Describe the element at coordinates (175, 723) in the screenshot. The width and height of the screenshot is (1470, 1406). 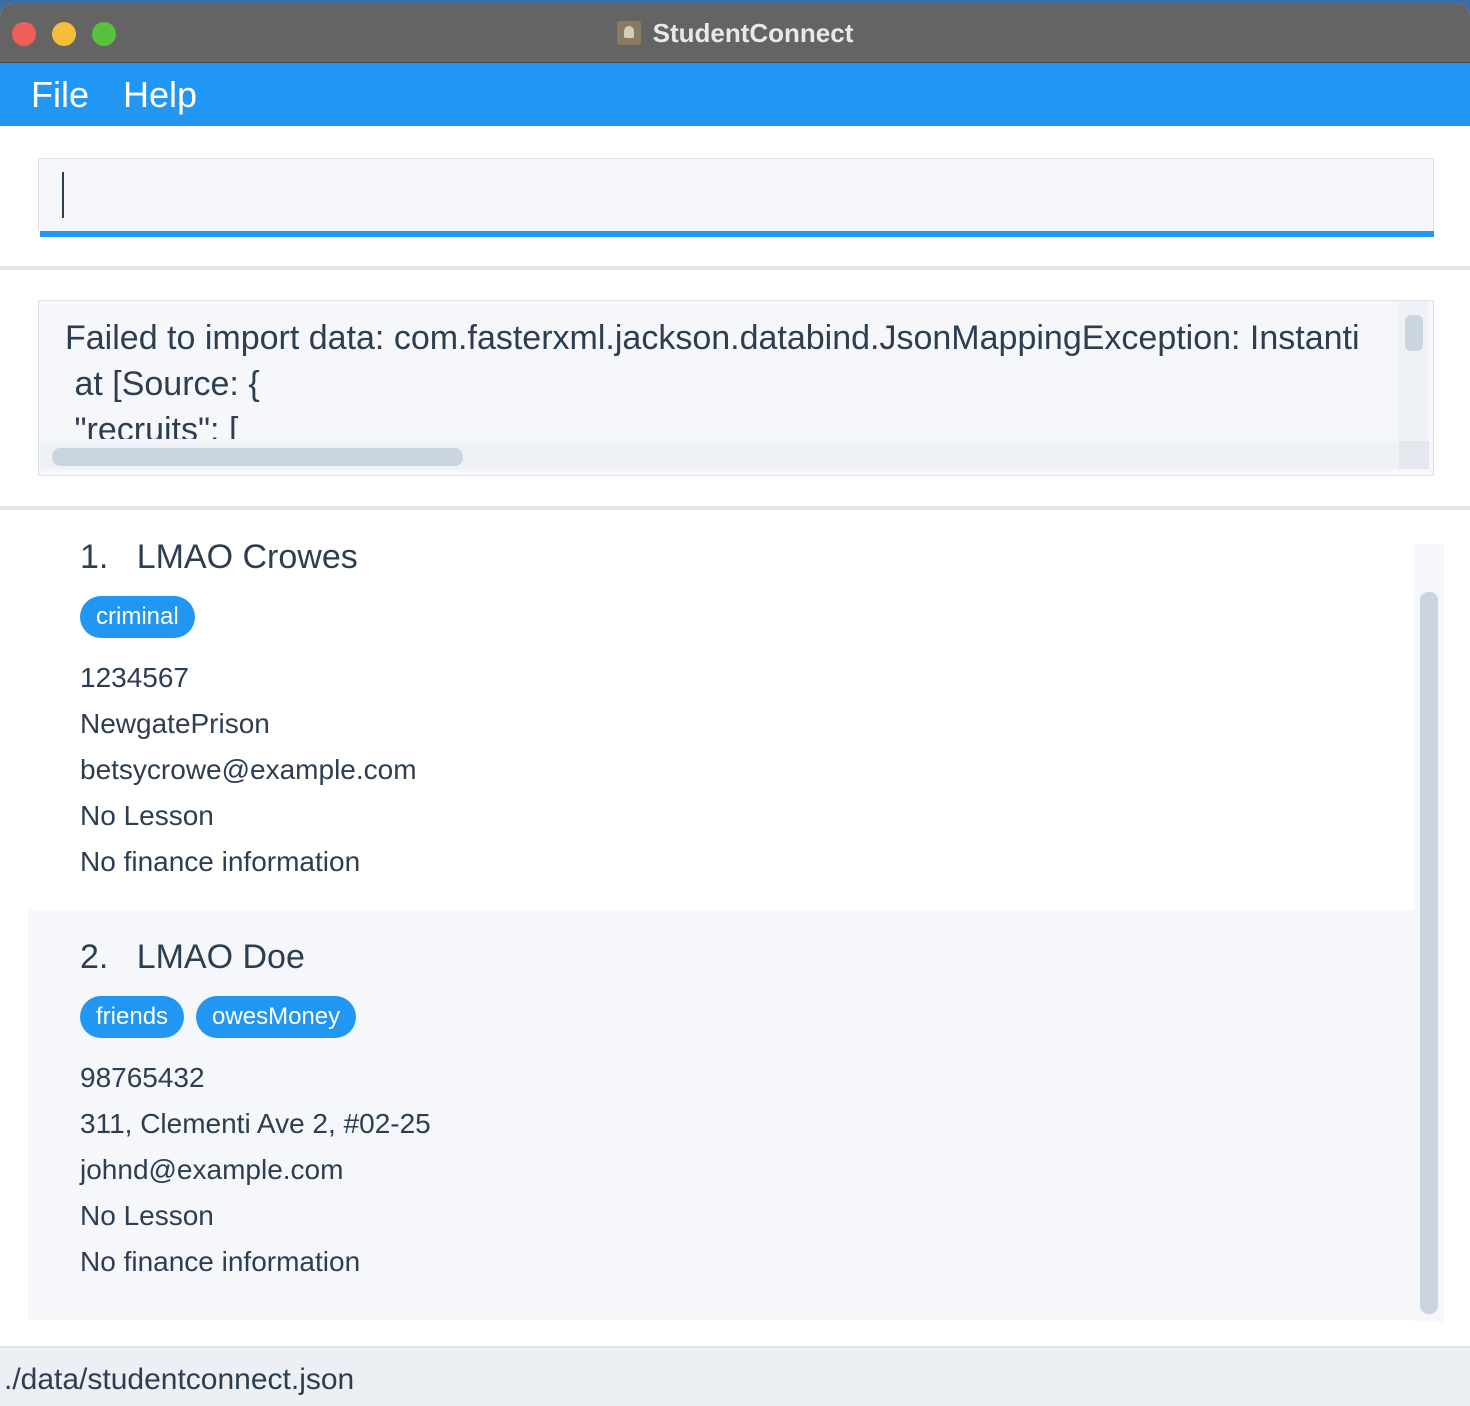
I see `person-address: NewgatePrison` at that location.